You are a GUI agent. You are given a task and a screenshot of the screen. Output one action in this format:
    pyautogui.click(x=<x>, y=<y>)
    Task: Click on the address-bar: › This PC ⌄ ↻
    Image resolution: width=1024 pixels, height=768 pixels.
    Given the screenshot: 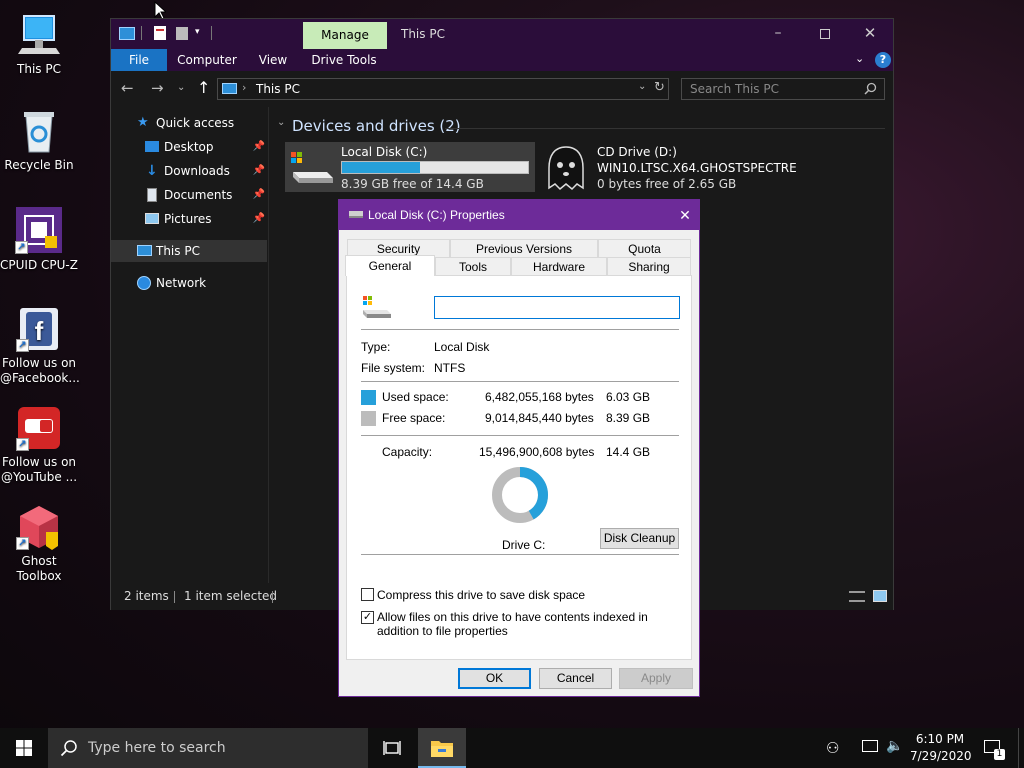 What is the action you would take?
    pyautogui.click(x=443, y=89)
    